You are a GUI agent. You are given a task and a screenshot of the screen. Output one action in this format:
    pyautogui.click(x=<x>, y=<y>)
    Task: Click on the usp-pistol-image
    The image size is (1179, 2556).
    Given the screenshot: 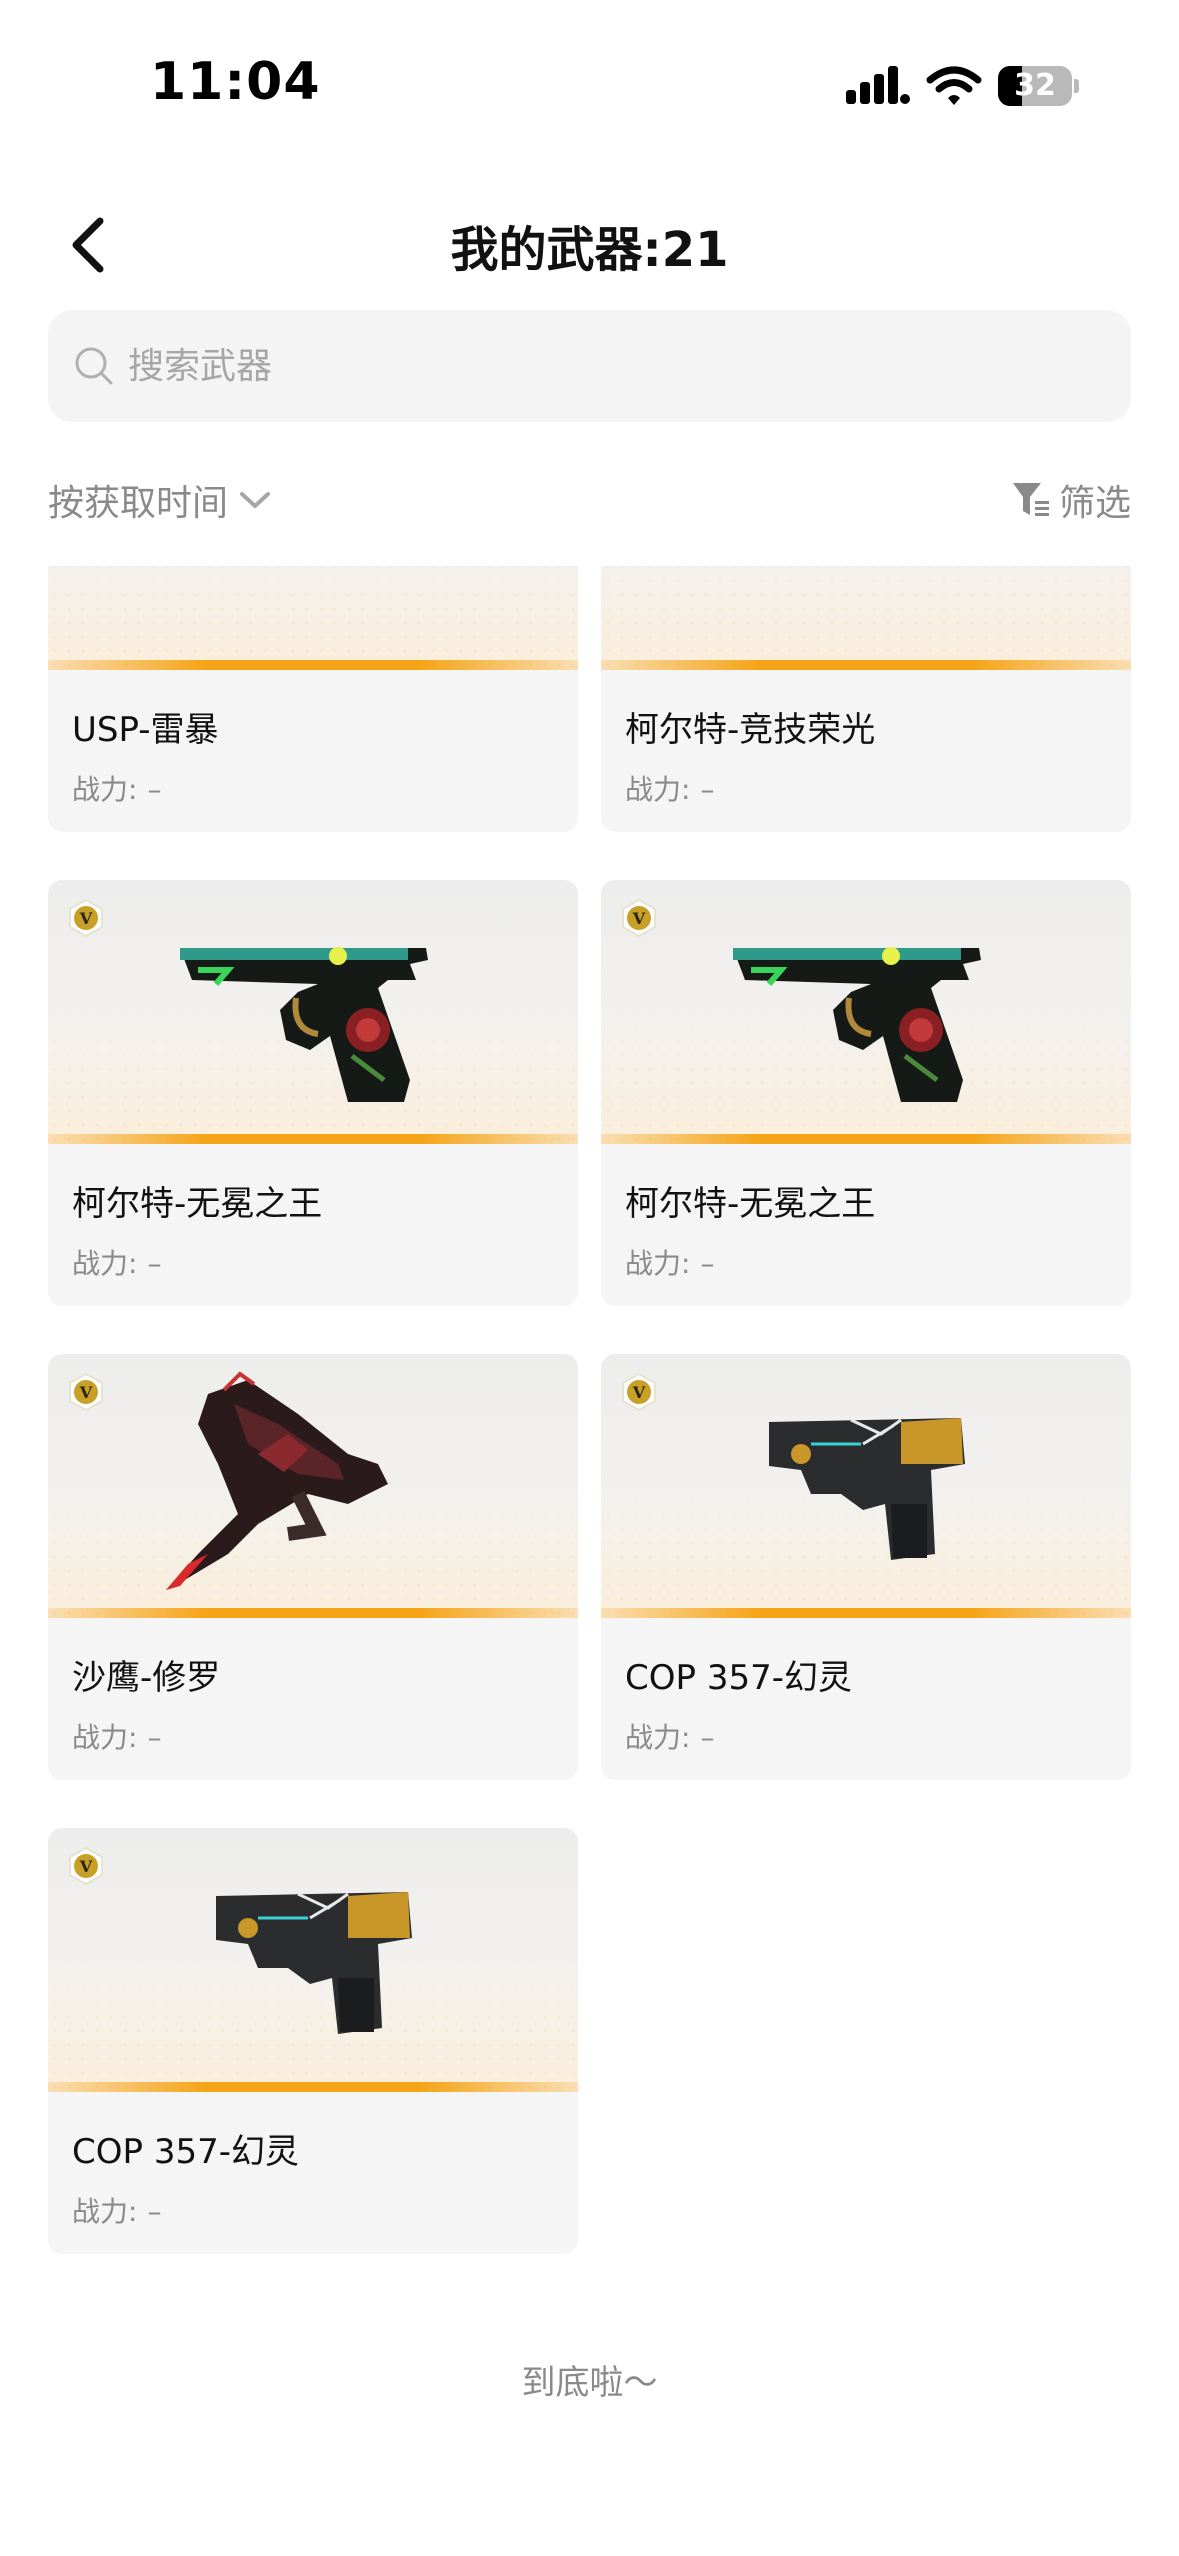 What is the action you would take?
    pyautogui.click(x=313, y=618)
    